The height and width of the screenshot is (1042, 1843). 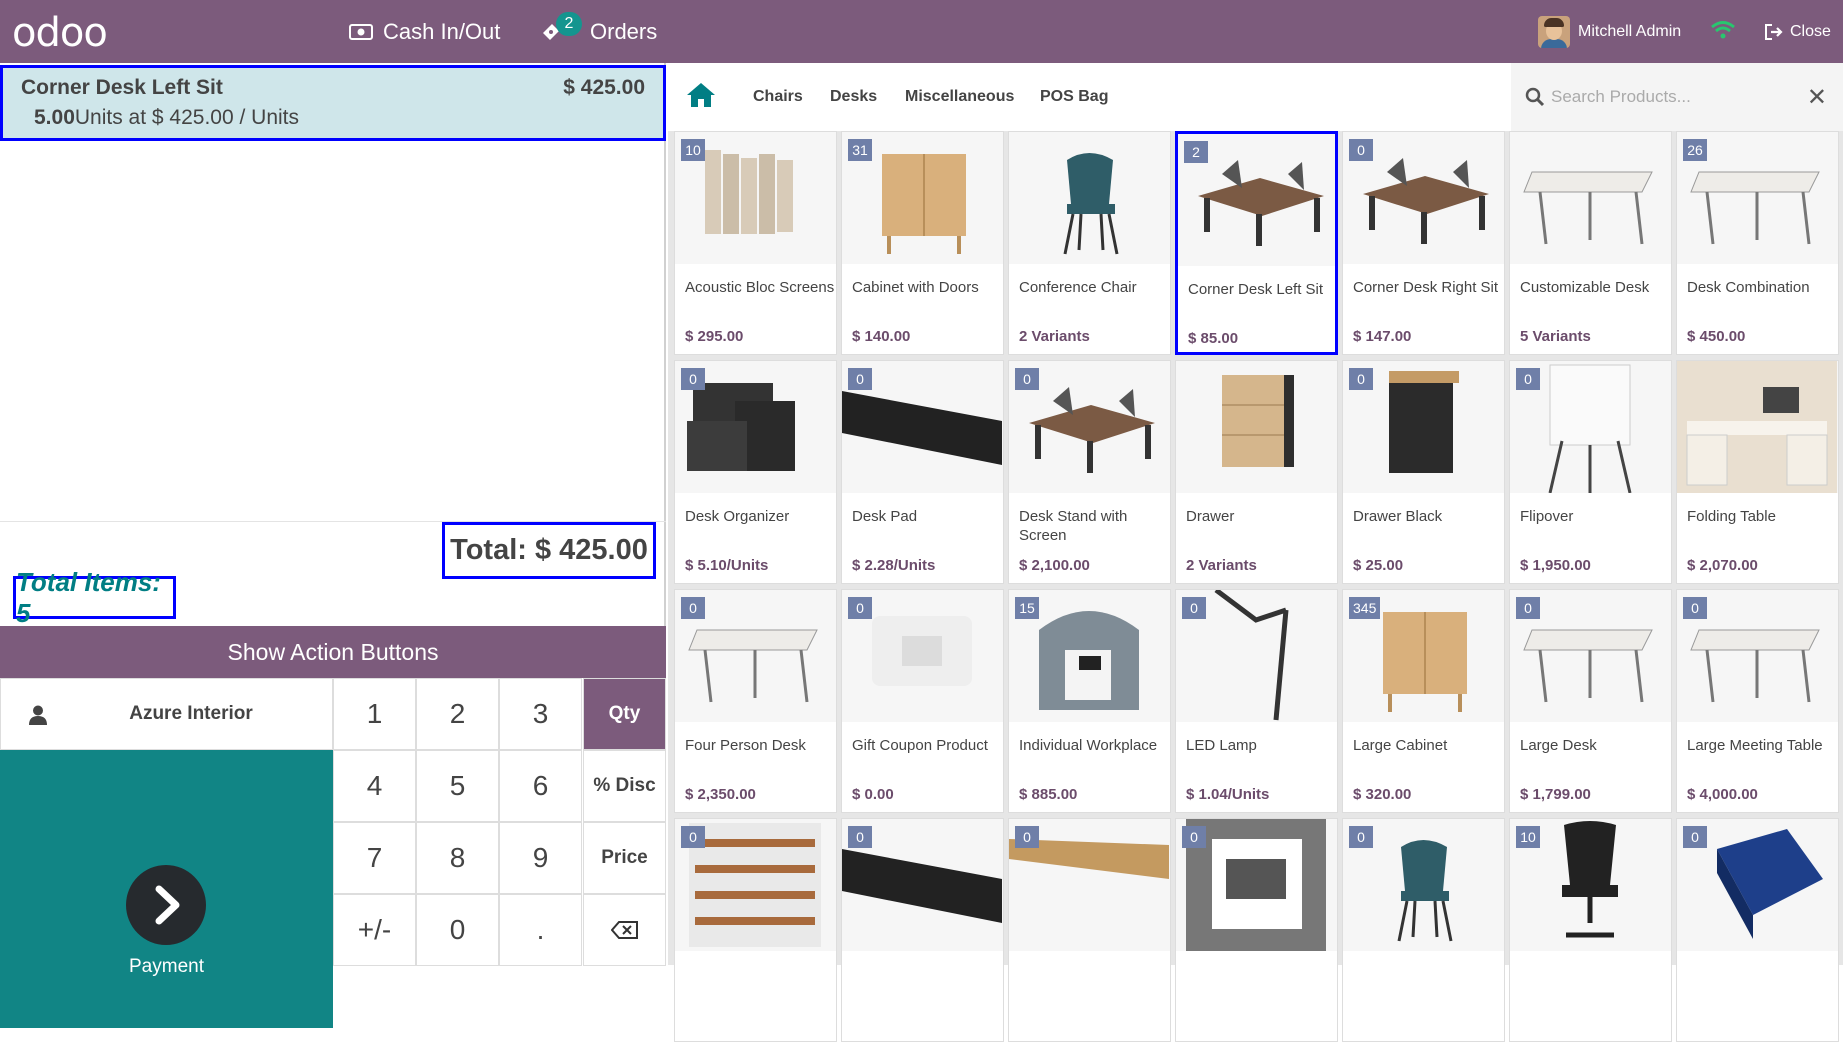 I want to click on key-5: 5, so click(x=457, y=786).